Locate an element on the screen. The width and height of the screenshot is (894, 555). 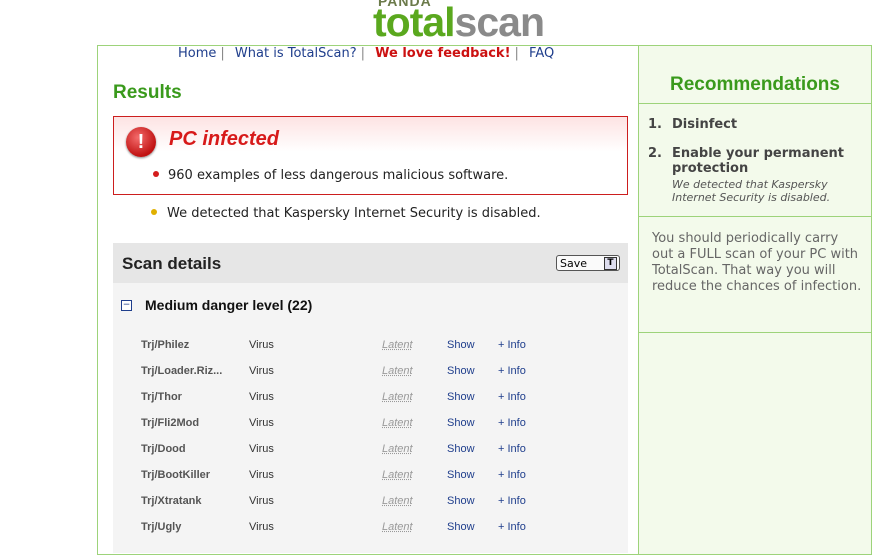
recommendation-number: 2. is located at coordinates (655, 153).